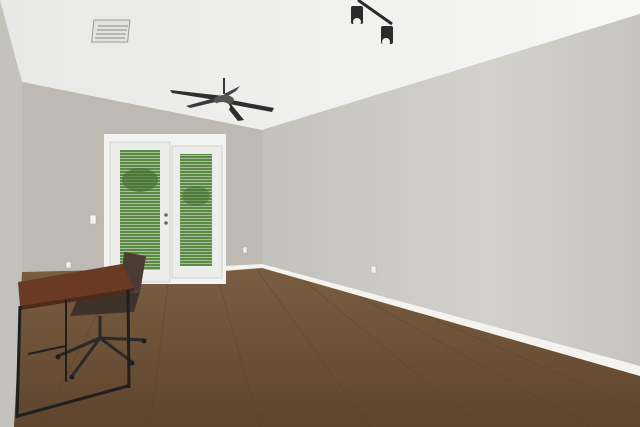  Describe the element at coordinates (111, 31) in the screenshot. I see `ceiling-vent` at that location.